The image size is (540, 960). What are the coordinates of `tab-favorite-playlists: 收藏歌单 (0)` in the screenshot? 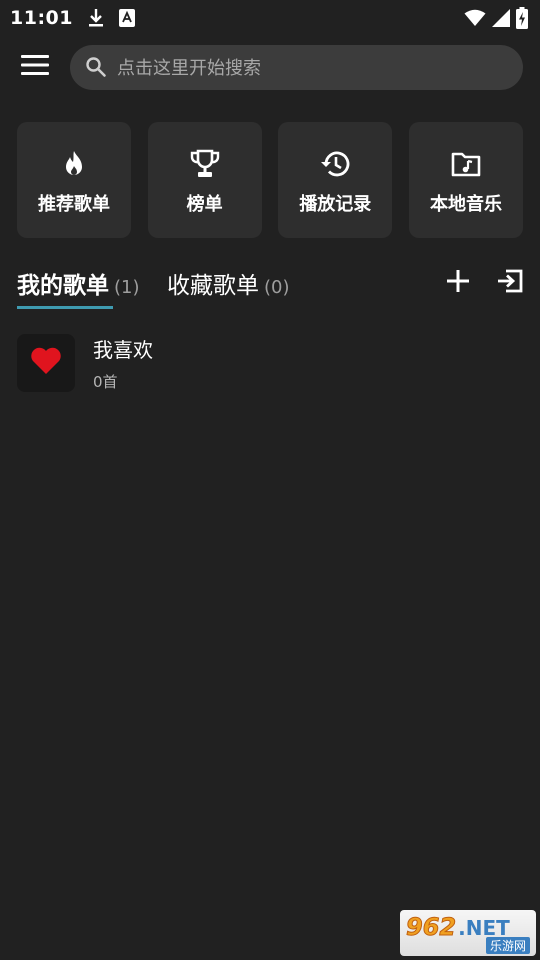 It's located at (228, 283).